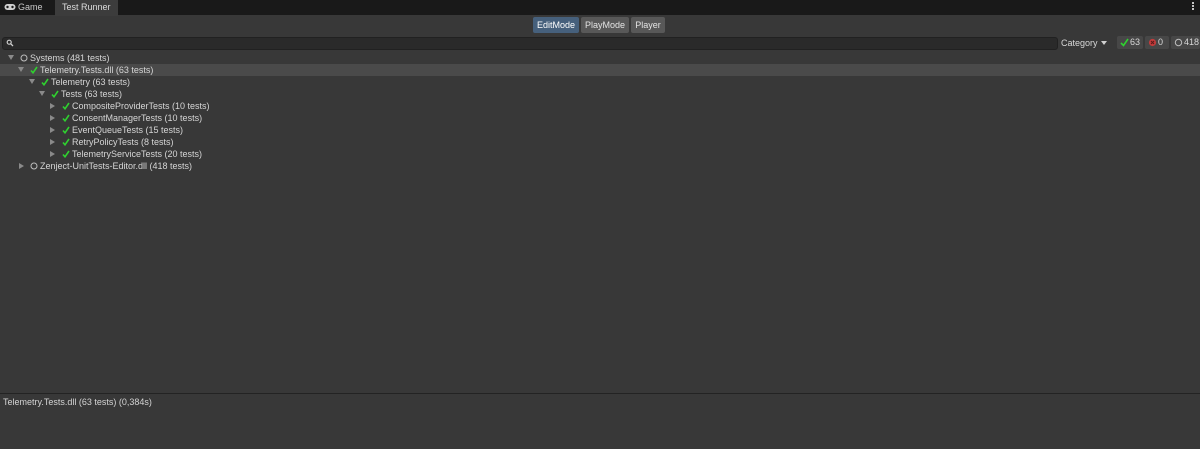 This screenshot has width=1200, height=449. Describe the element at coordinates (1161, 42) in the screenshot. I see `failed-count: 0` at that location.